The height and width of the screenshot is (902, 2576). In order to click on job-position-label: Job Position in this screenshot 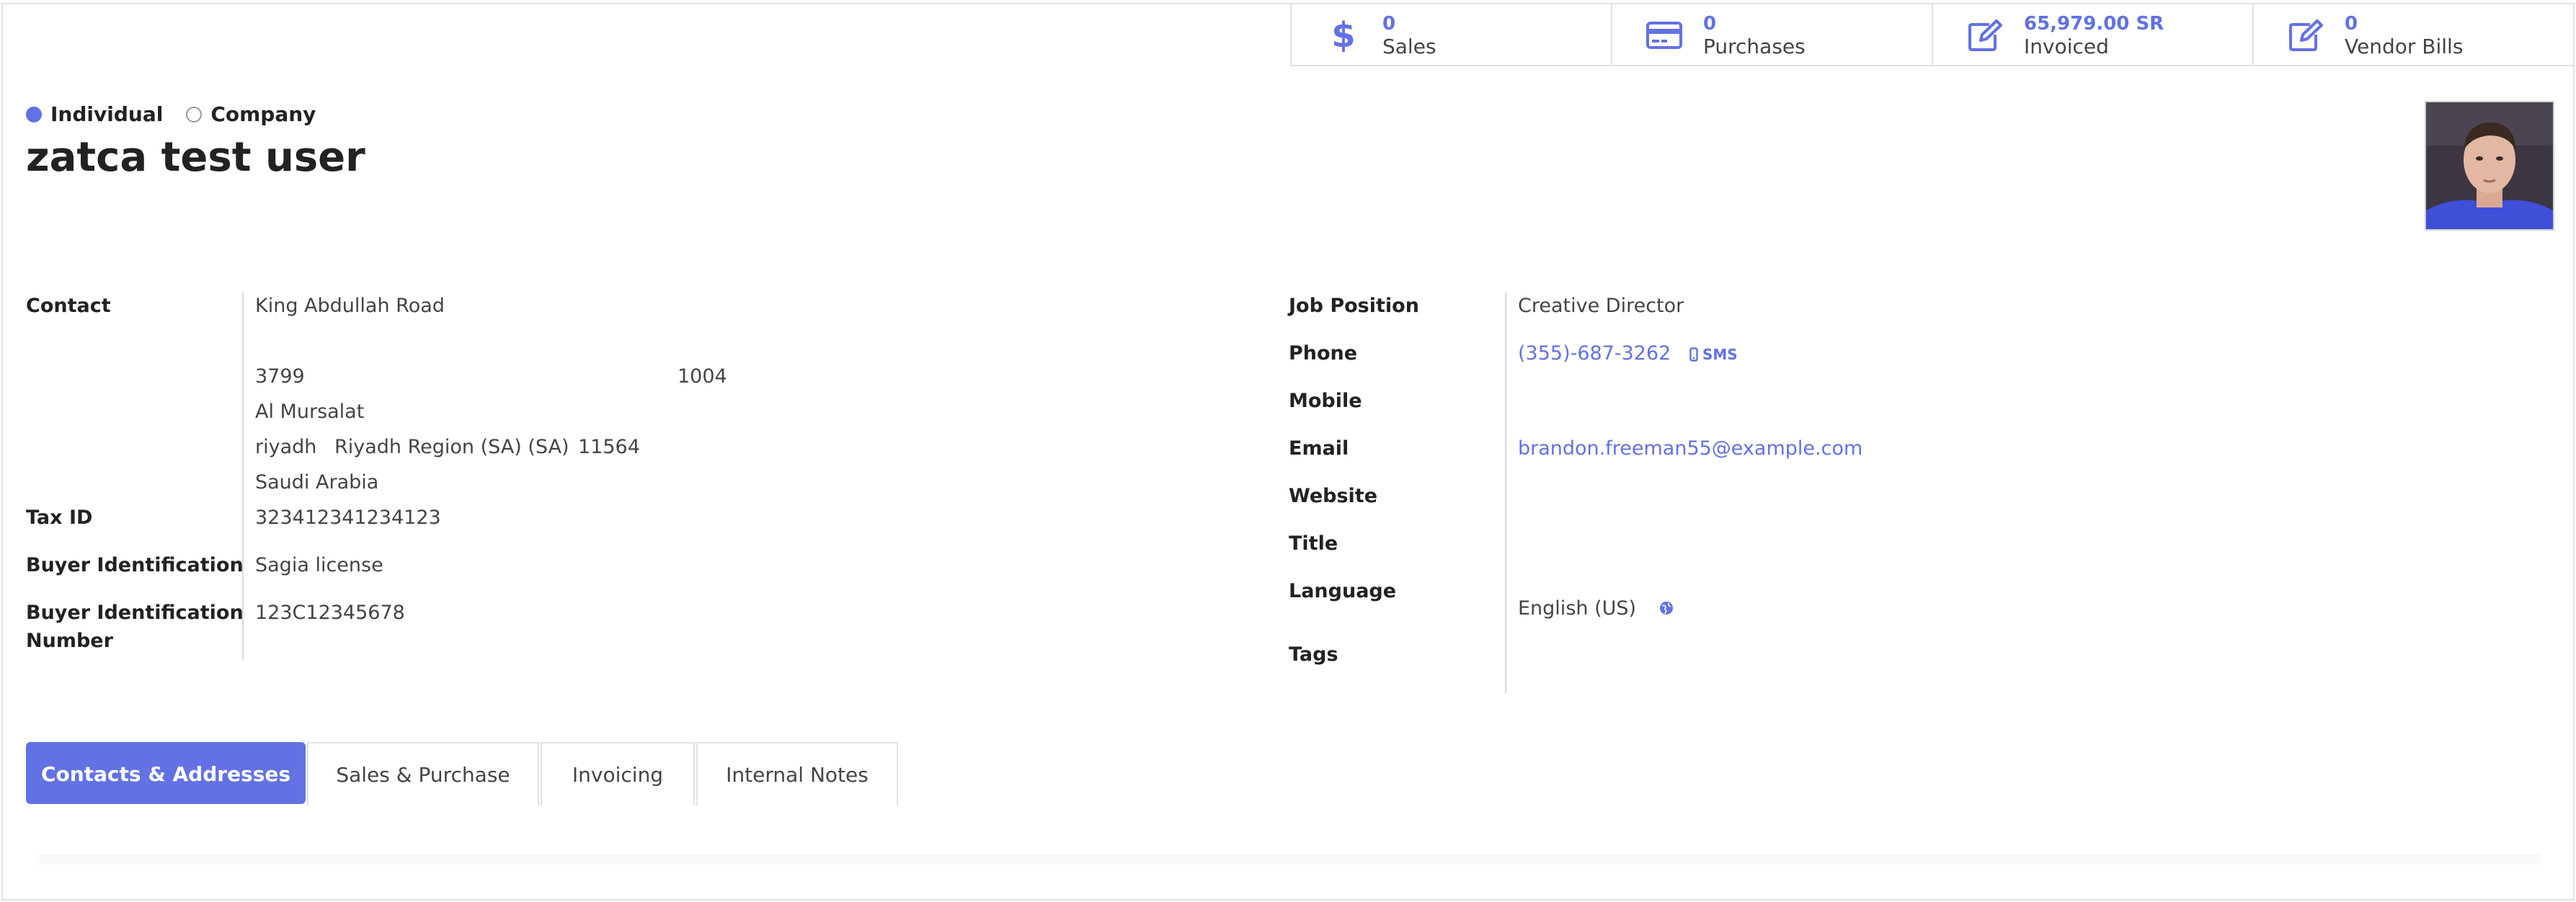, I will do `click(1354, 306)`.